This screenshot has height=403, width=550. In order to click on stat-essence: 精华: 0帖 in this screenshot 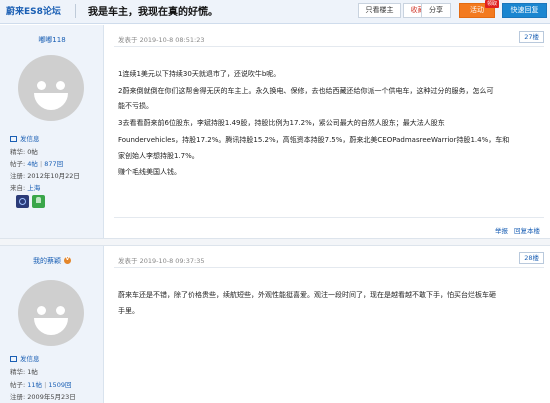, I will do `click(24, 152)`.